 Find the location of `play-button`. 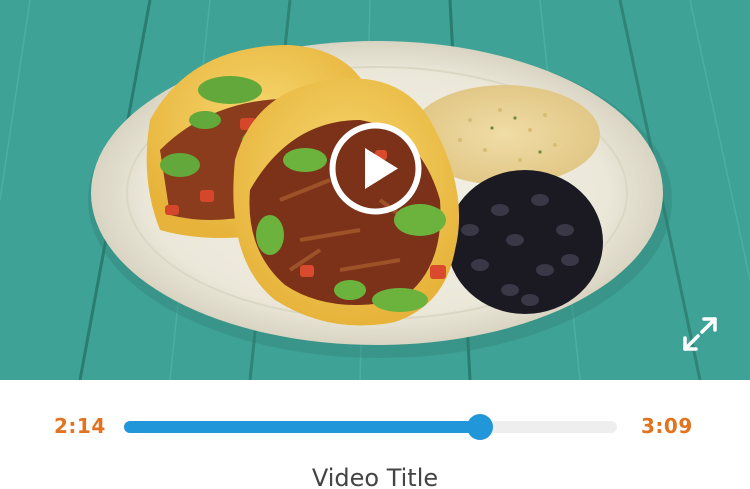

play-button is located at coordinates (375, 168).